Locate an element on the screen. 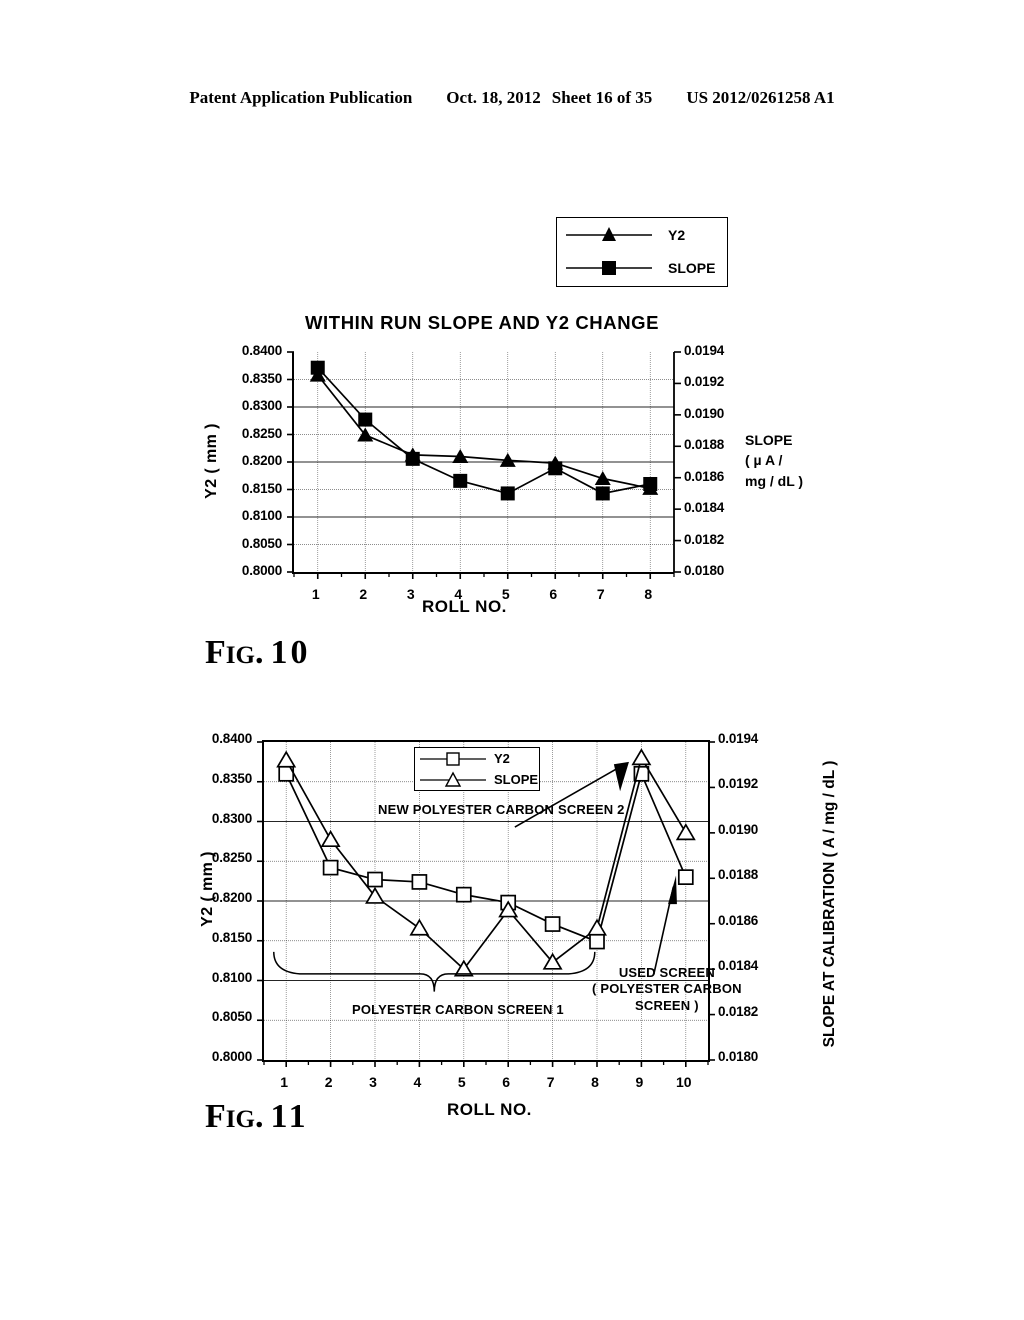 The height and width of the screenshot is (1320, 1024). x-tick-label: 4 is located at coordinates (417, 1082).